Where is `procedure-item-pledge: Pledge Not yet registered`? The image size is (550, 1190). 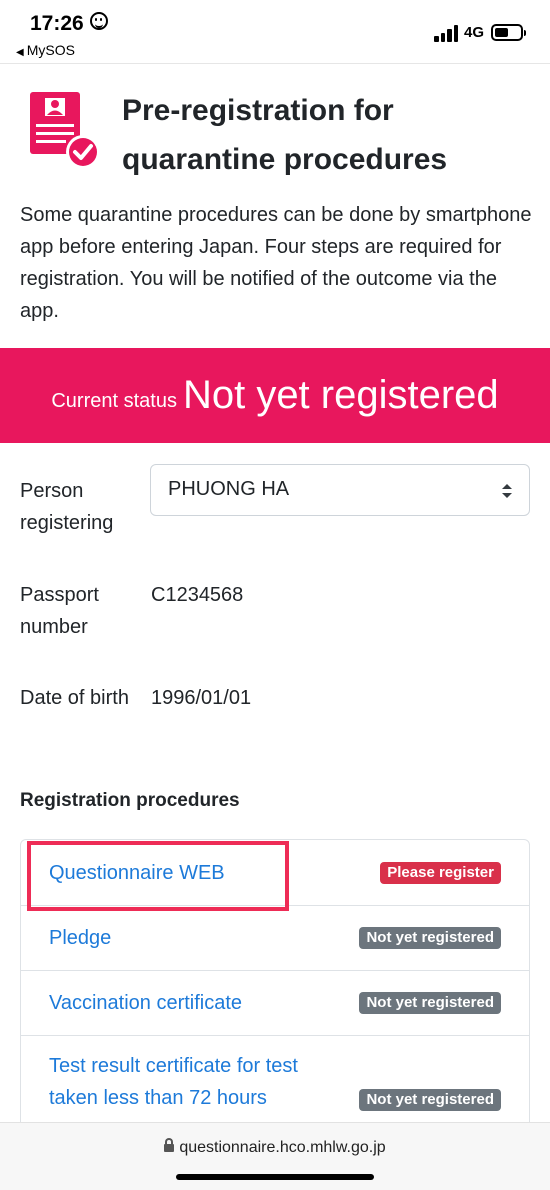 procedure-item-pledge: Pledge Not yet registered is located at coordinates (275, 938).